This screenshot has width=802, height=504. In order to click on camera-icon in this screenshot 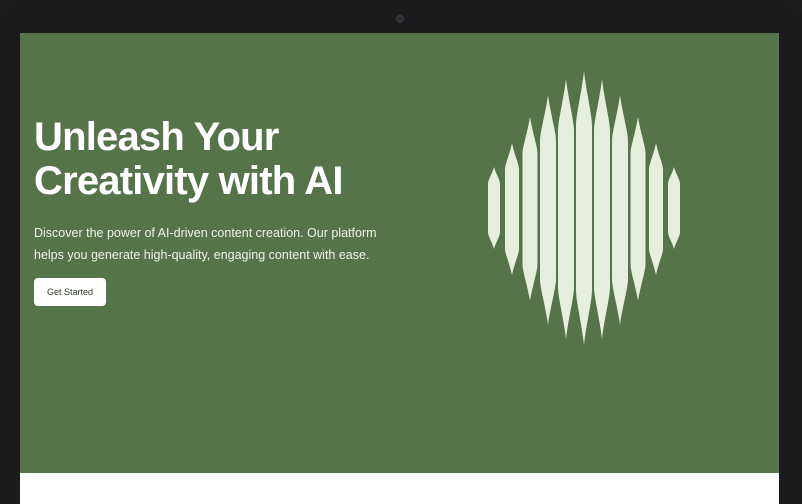, I will do `click(400, 19)`.